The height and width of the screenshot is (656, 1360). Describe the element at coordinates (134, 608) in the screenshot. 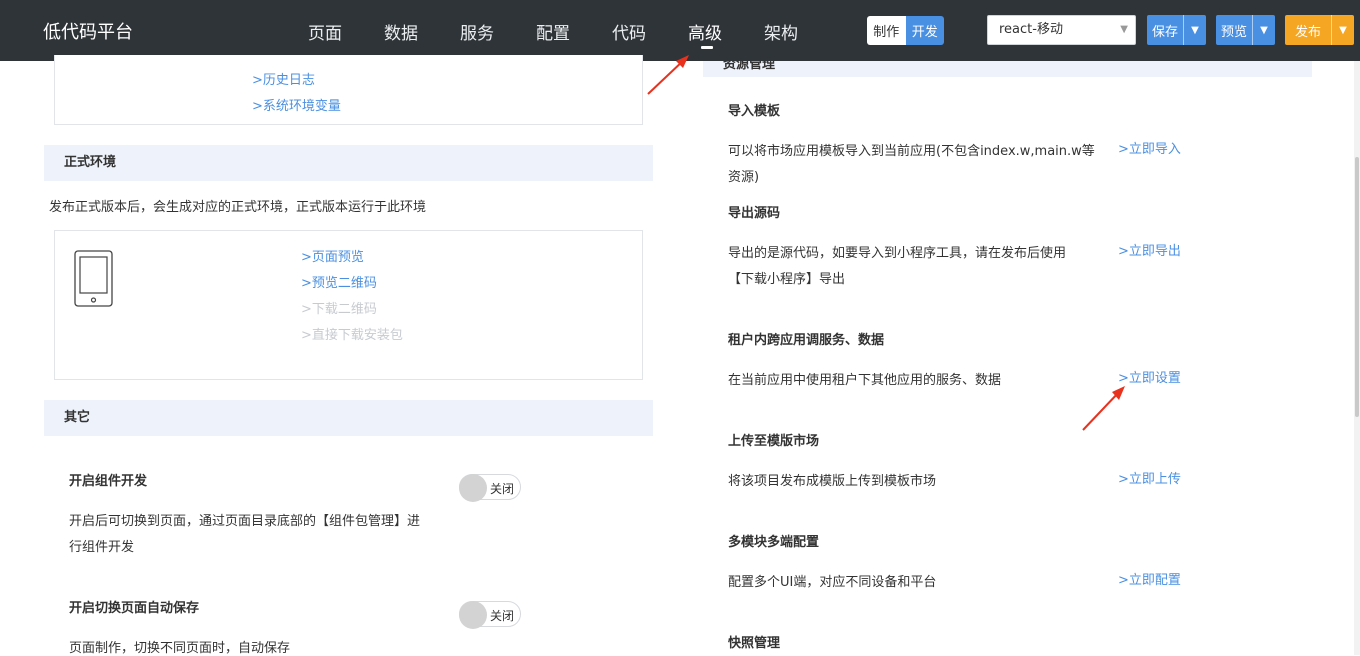

I see `auto-save-title: 开启切换页面自动保存` at that location.